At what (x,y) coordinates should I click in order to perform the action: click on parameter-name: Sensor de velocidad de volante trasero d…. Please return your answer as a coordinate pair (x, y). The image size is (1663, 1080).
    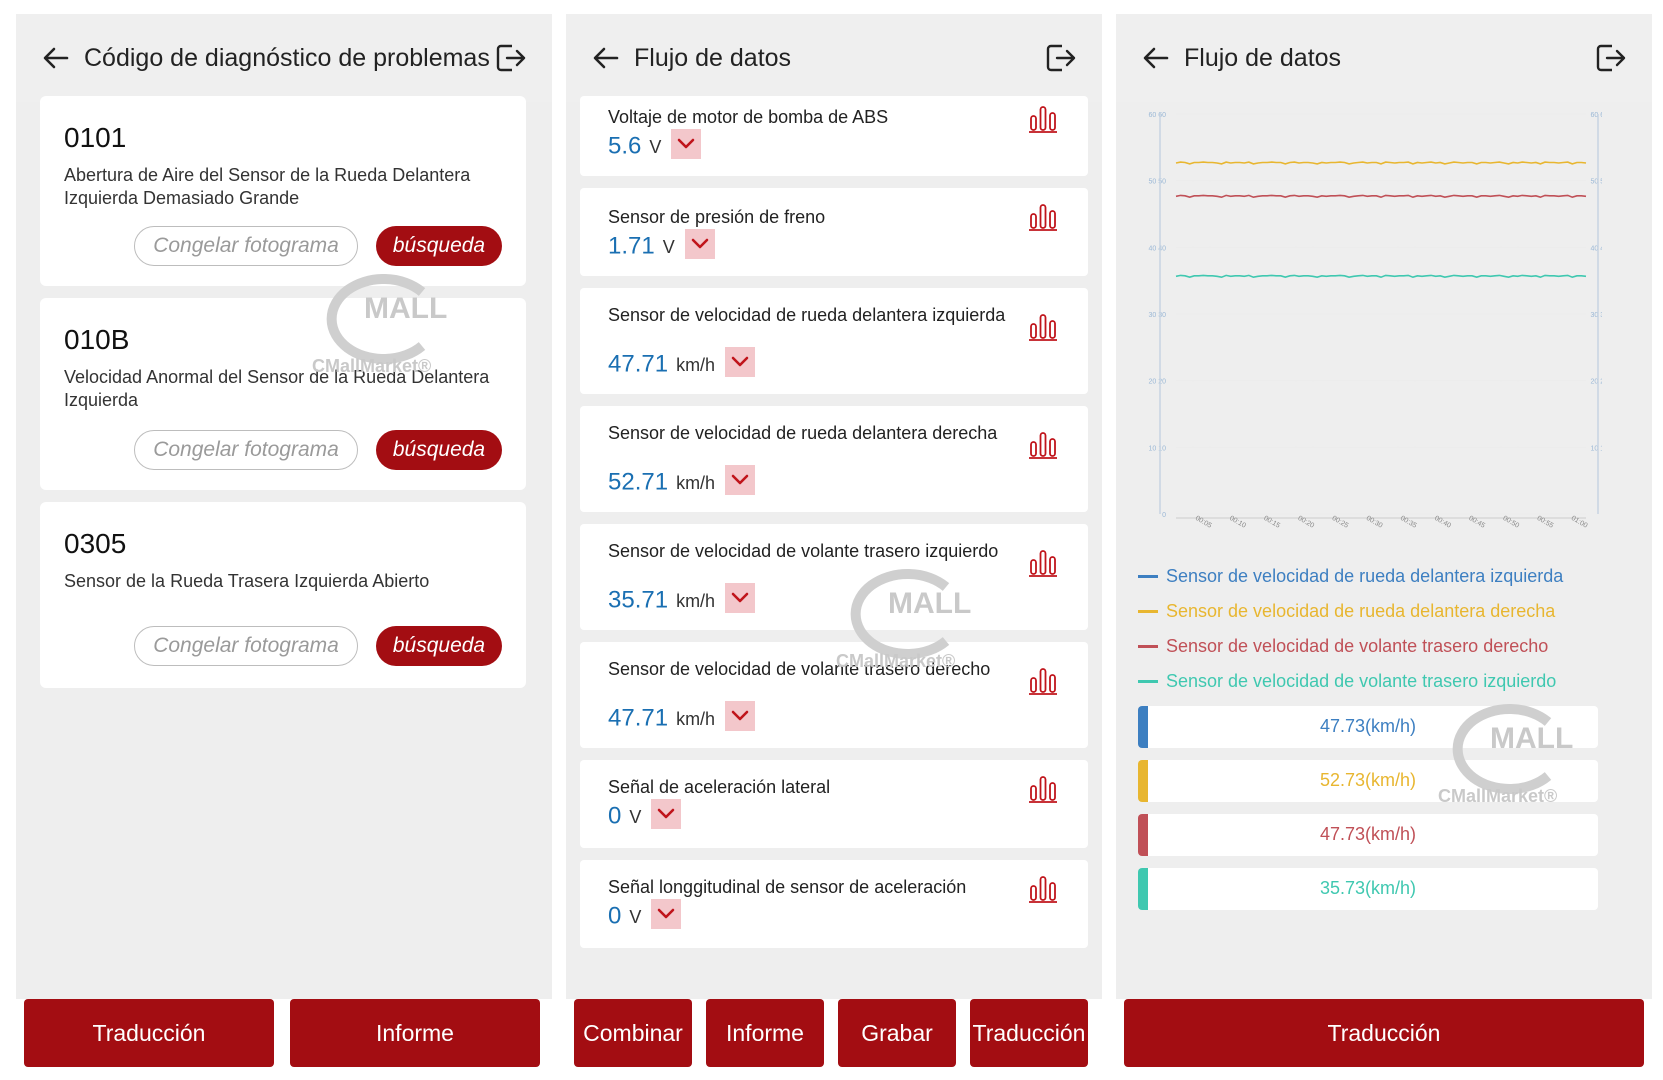
    Looking at the image, I should click on (799, 669).